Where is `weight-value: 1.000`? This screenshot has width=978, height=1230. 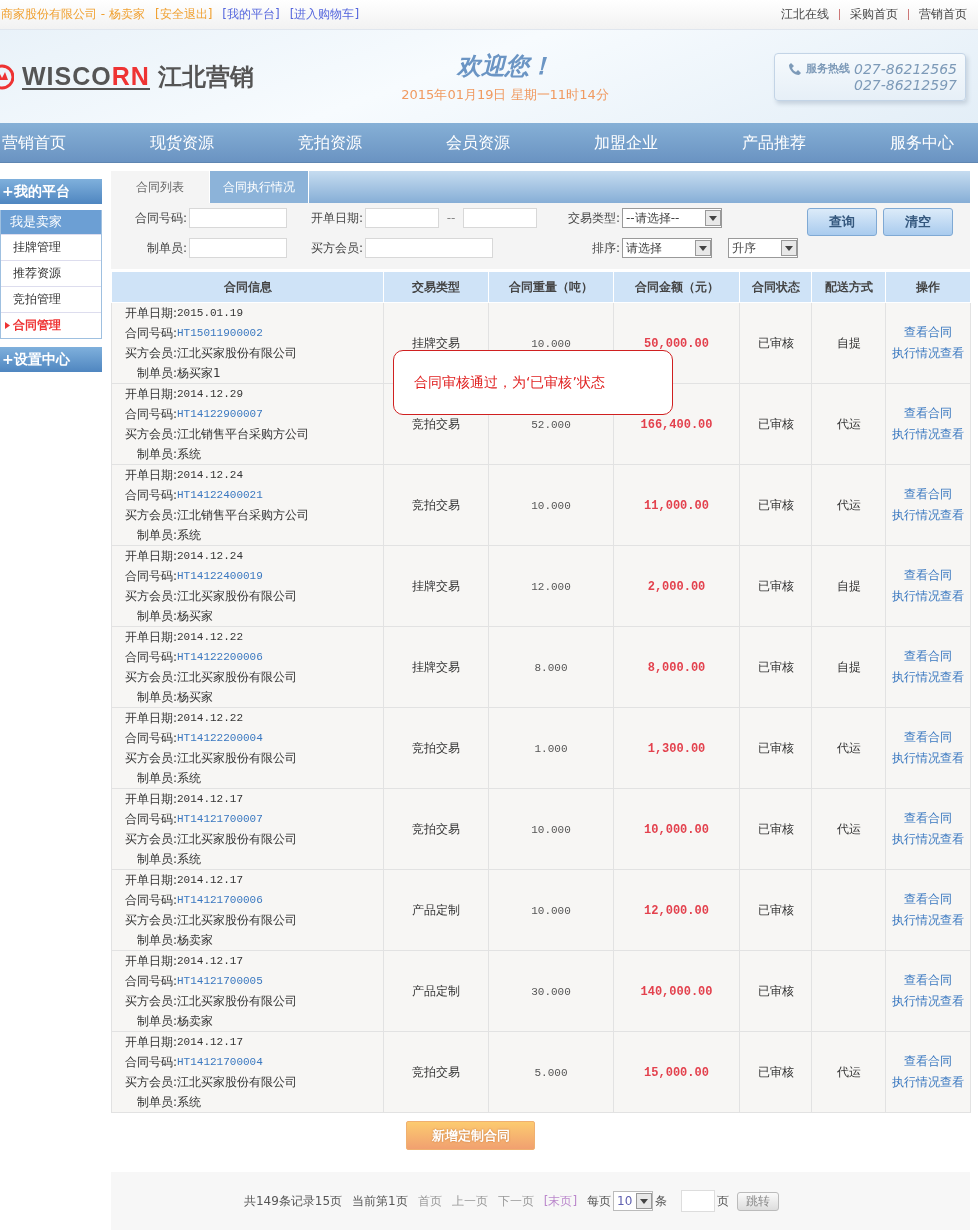 weight-value: 1.000 is located at coordinates (551, 749).